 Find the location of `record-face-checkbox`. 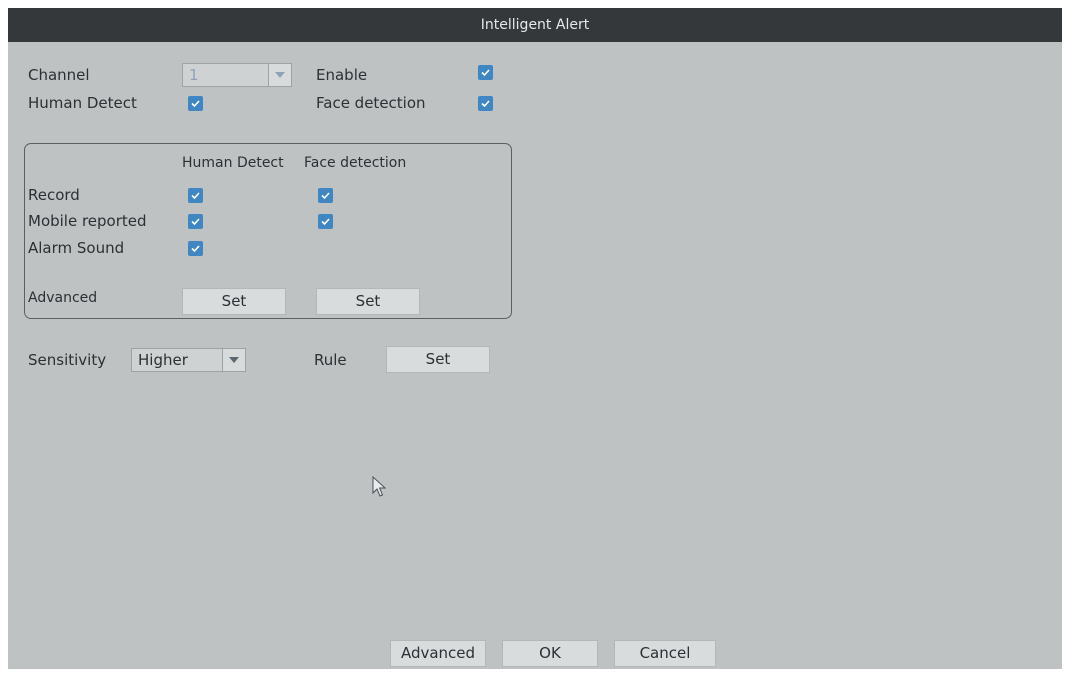

record-face-checkbox is located at coordinates (325, 195).